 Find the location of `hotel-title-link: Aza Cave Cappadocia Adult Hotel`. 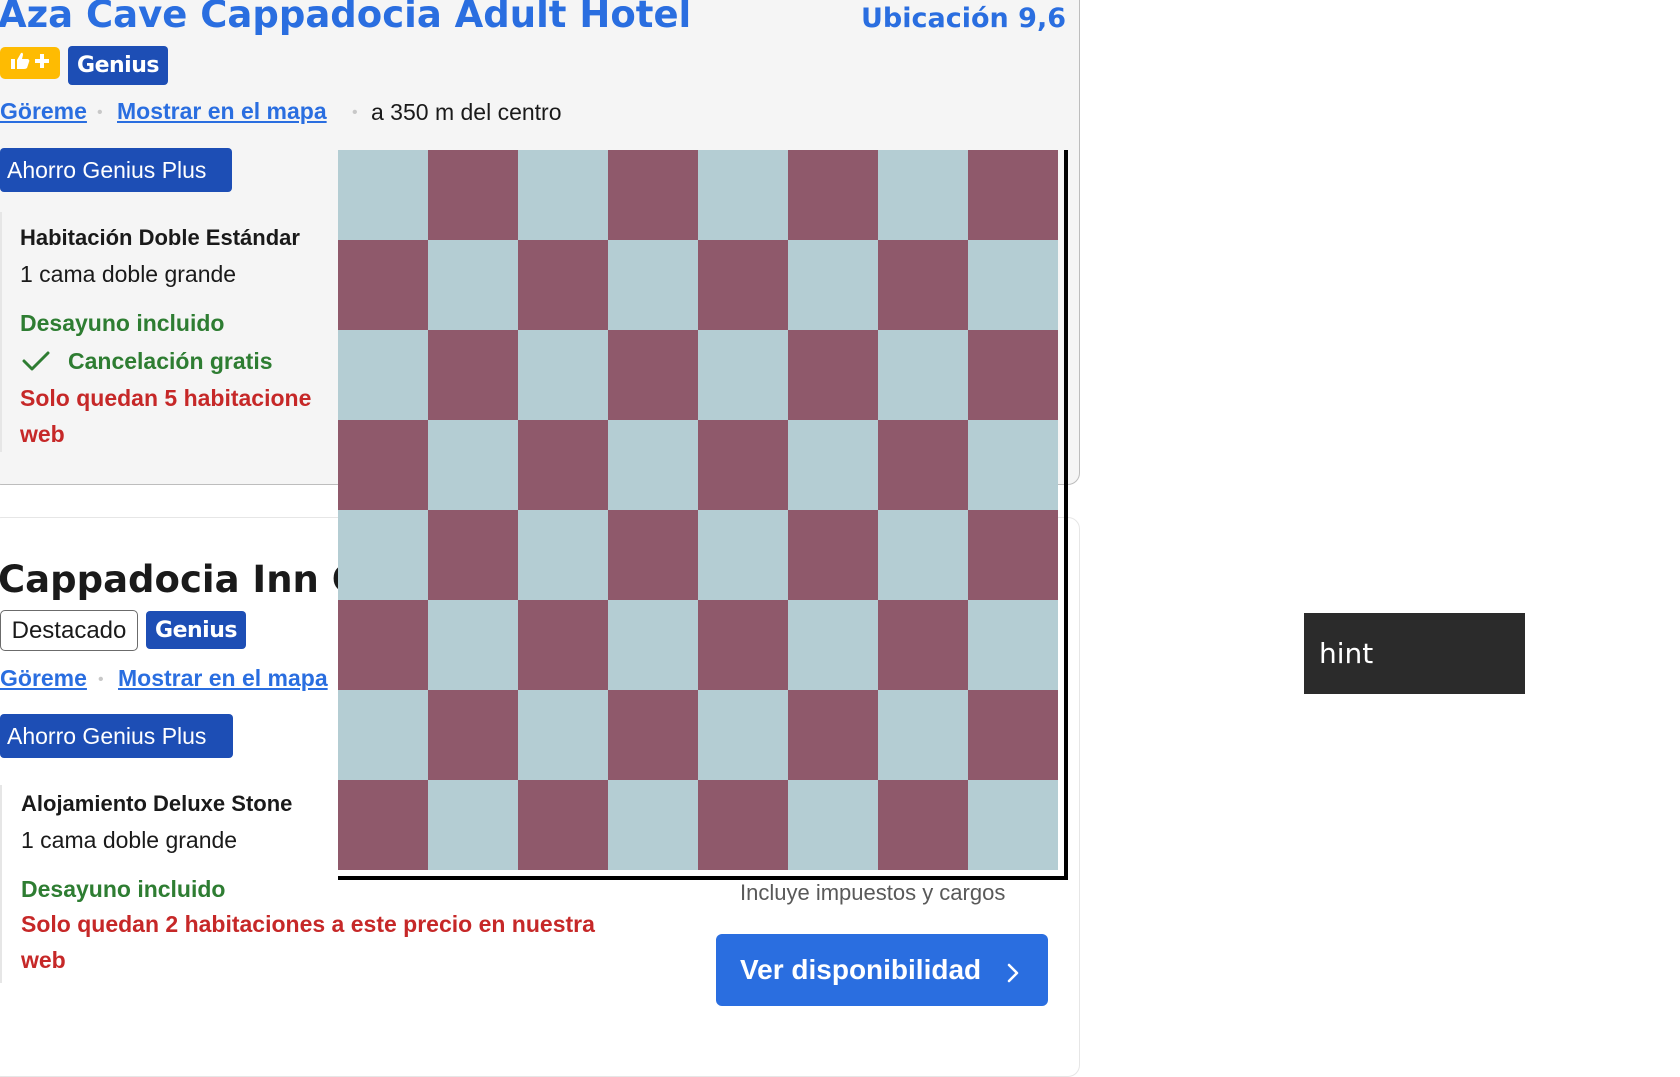

hotel-title-link: Aza Cave Cappadocia Adult Hotel is located at coordinates (345, 16).